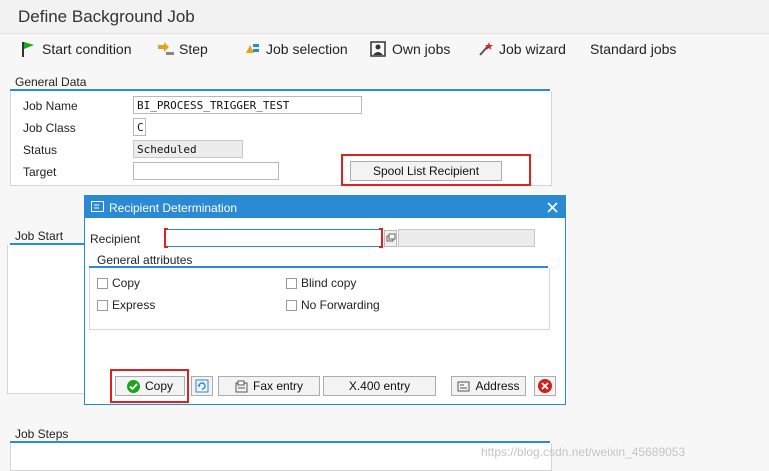  What do you see at coordinates (329, 283) in the screenshot?
I see `blind-copy-checkbox-label: Blind copy` at bounding box center [329, 283].